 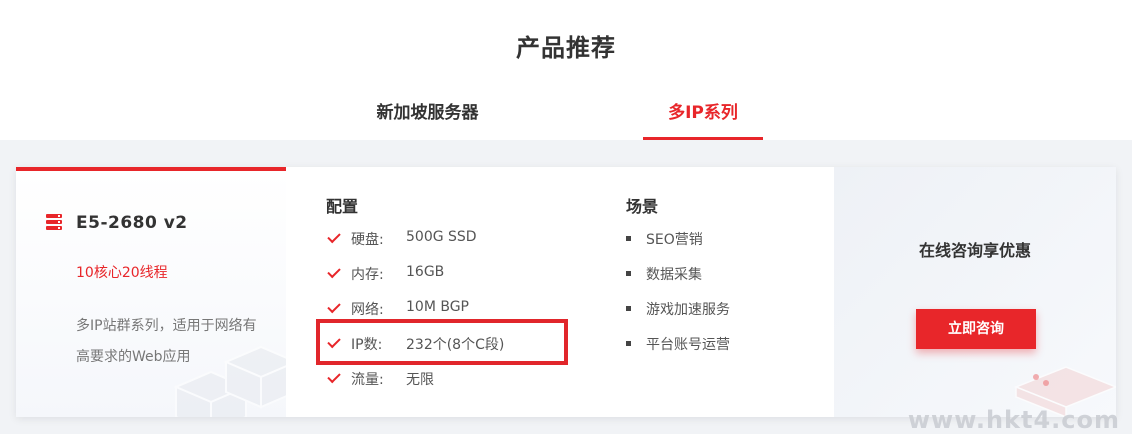 What do you see at coordinates (674, 240) in the screenshot?
I see `scene-label: SEO营销` at bounding box center [674, 240].